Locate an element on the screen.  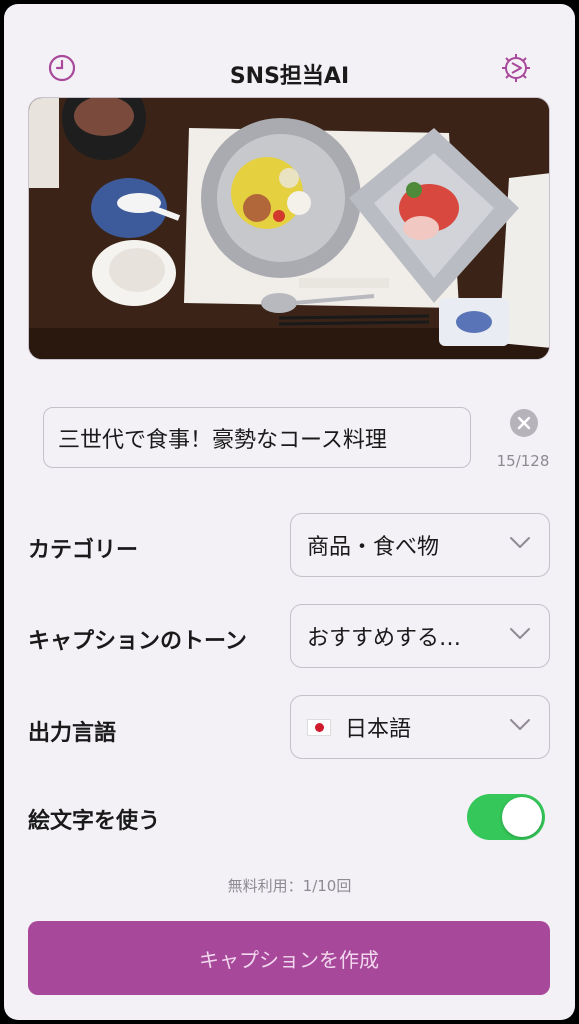
category-label: カテゴリー is located at coordinates (83, 550).